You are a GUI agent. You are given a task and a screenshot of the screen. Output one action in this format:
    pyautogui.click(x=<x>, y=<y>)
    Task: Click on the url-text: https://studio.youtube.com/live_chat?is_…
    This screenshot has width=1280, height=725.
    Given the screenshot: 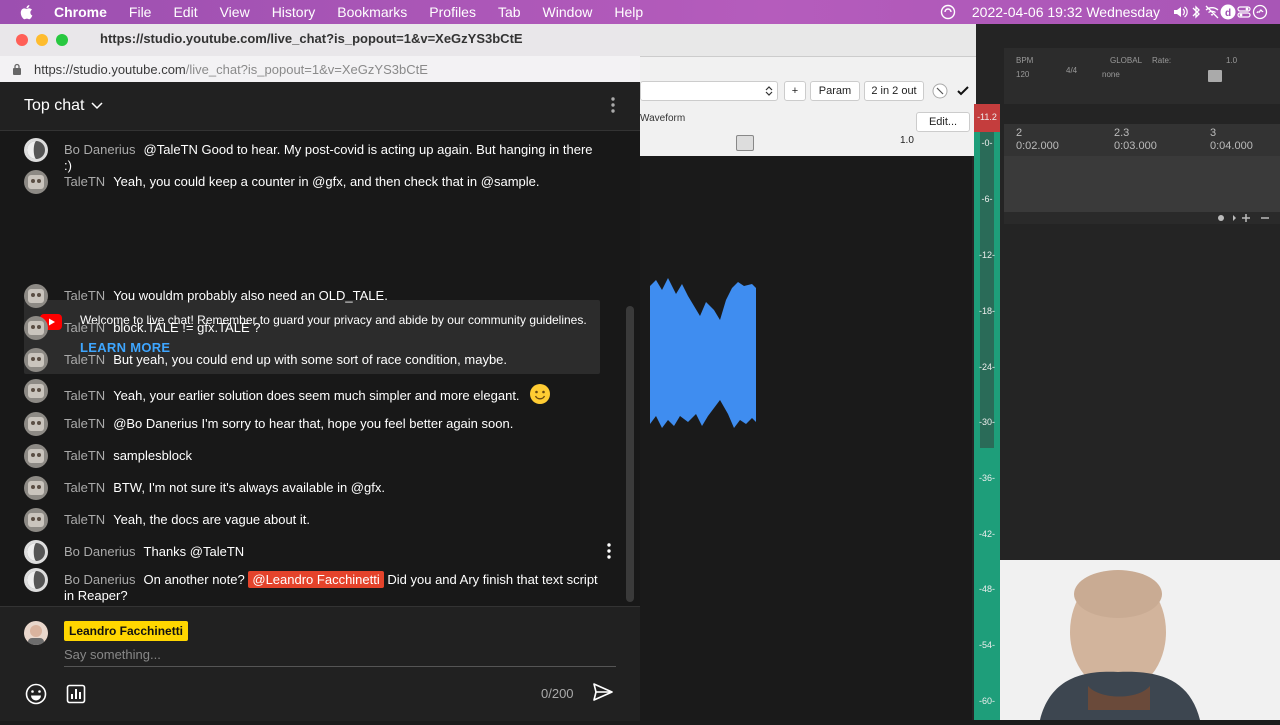 What is the action you would take?
    pyautogui.click(x=231, y=69)
    